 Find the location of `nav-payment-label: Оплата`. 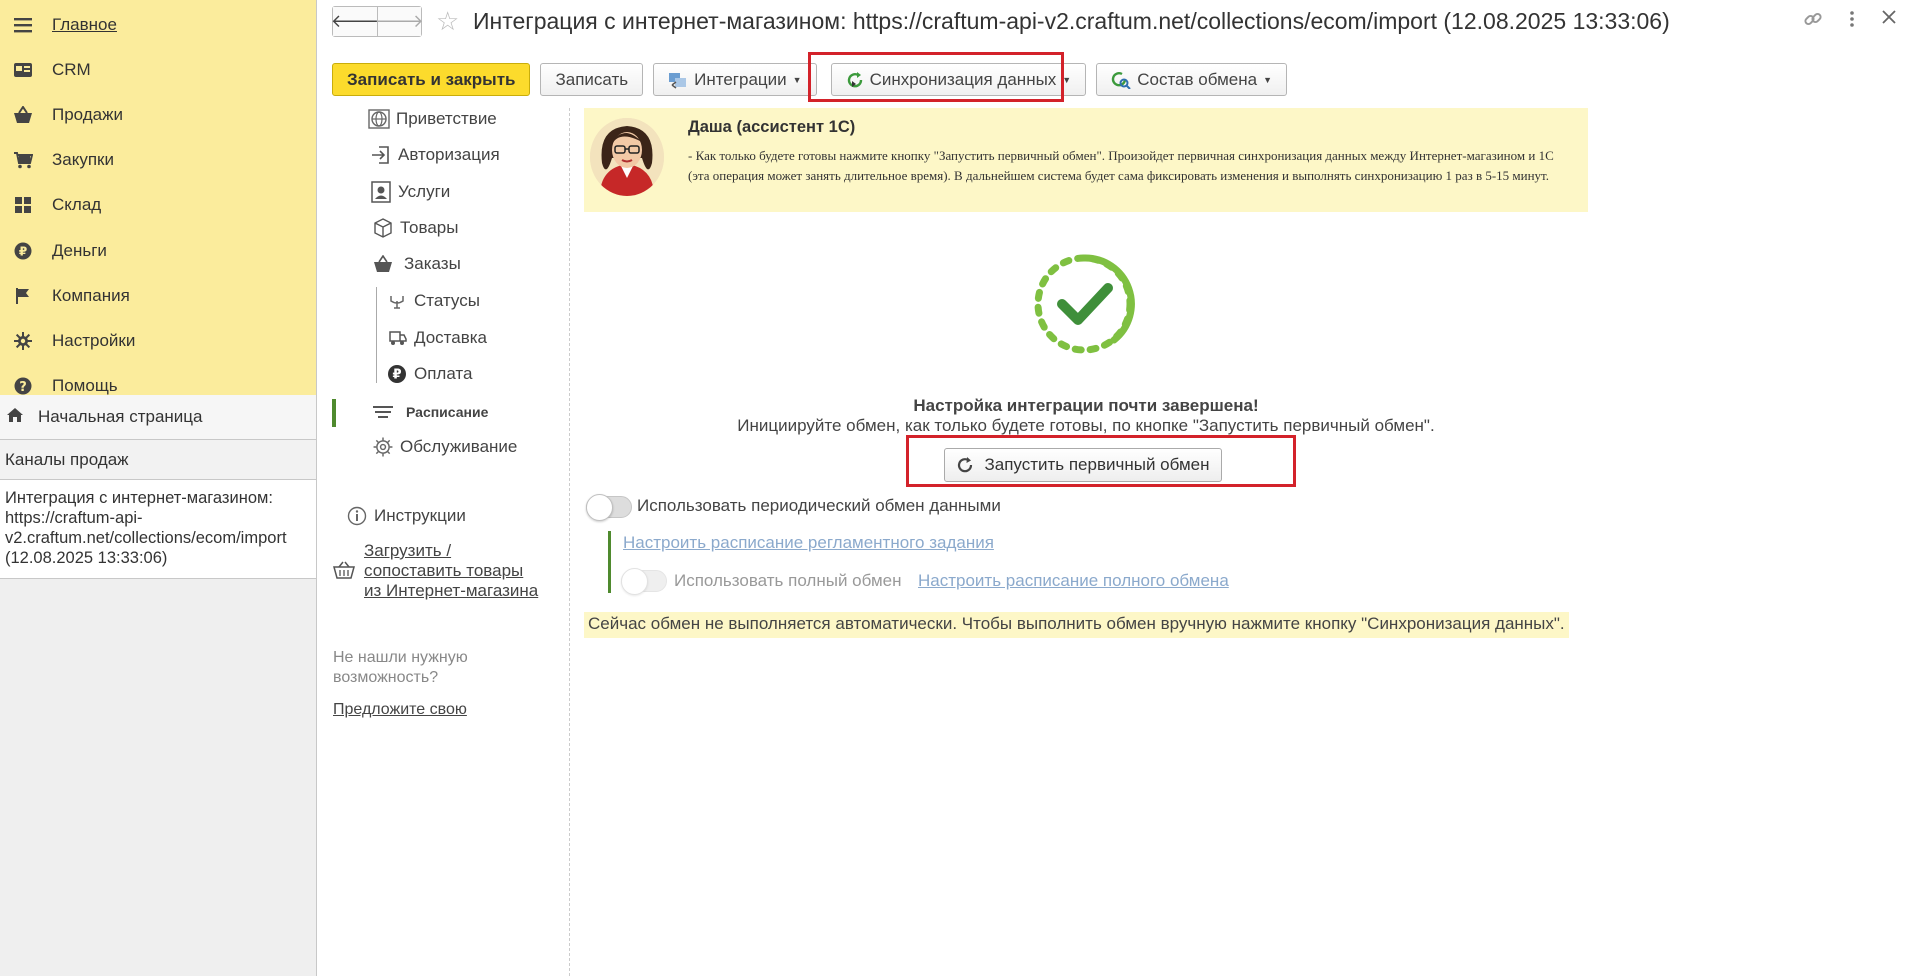

nav-payment-label: Оплата is located at coordinates (443, 373).